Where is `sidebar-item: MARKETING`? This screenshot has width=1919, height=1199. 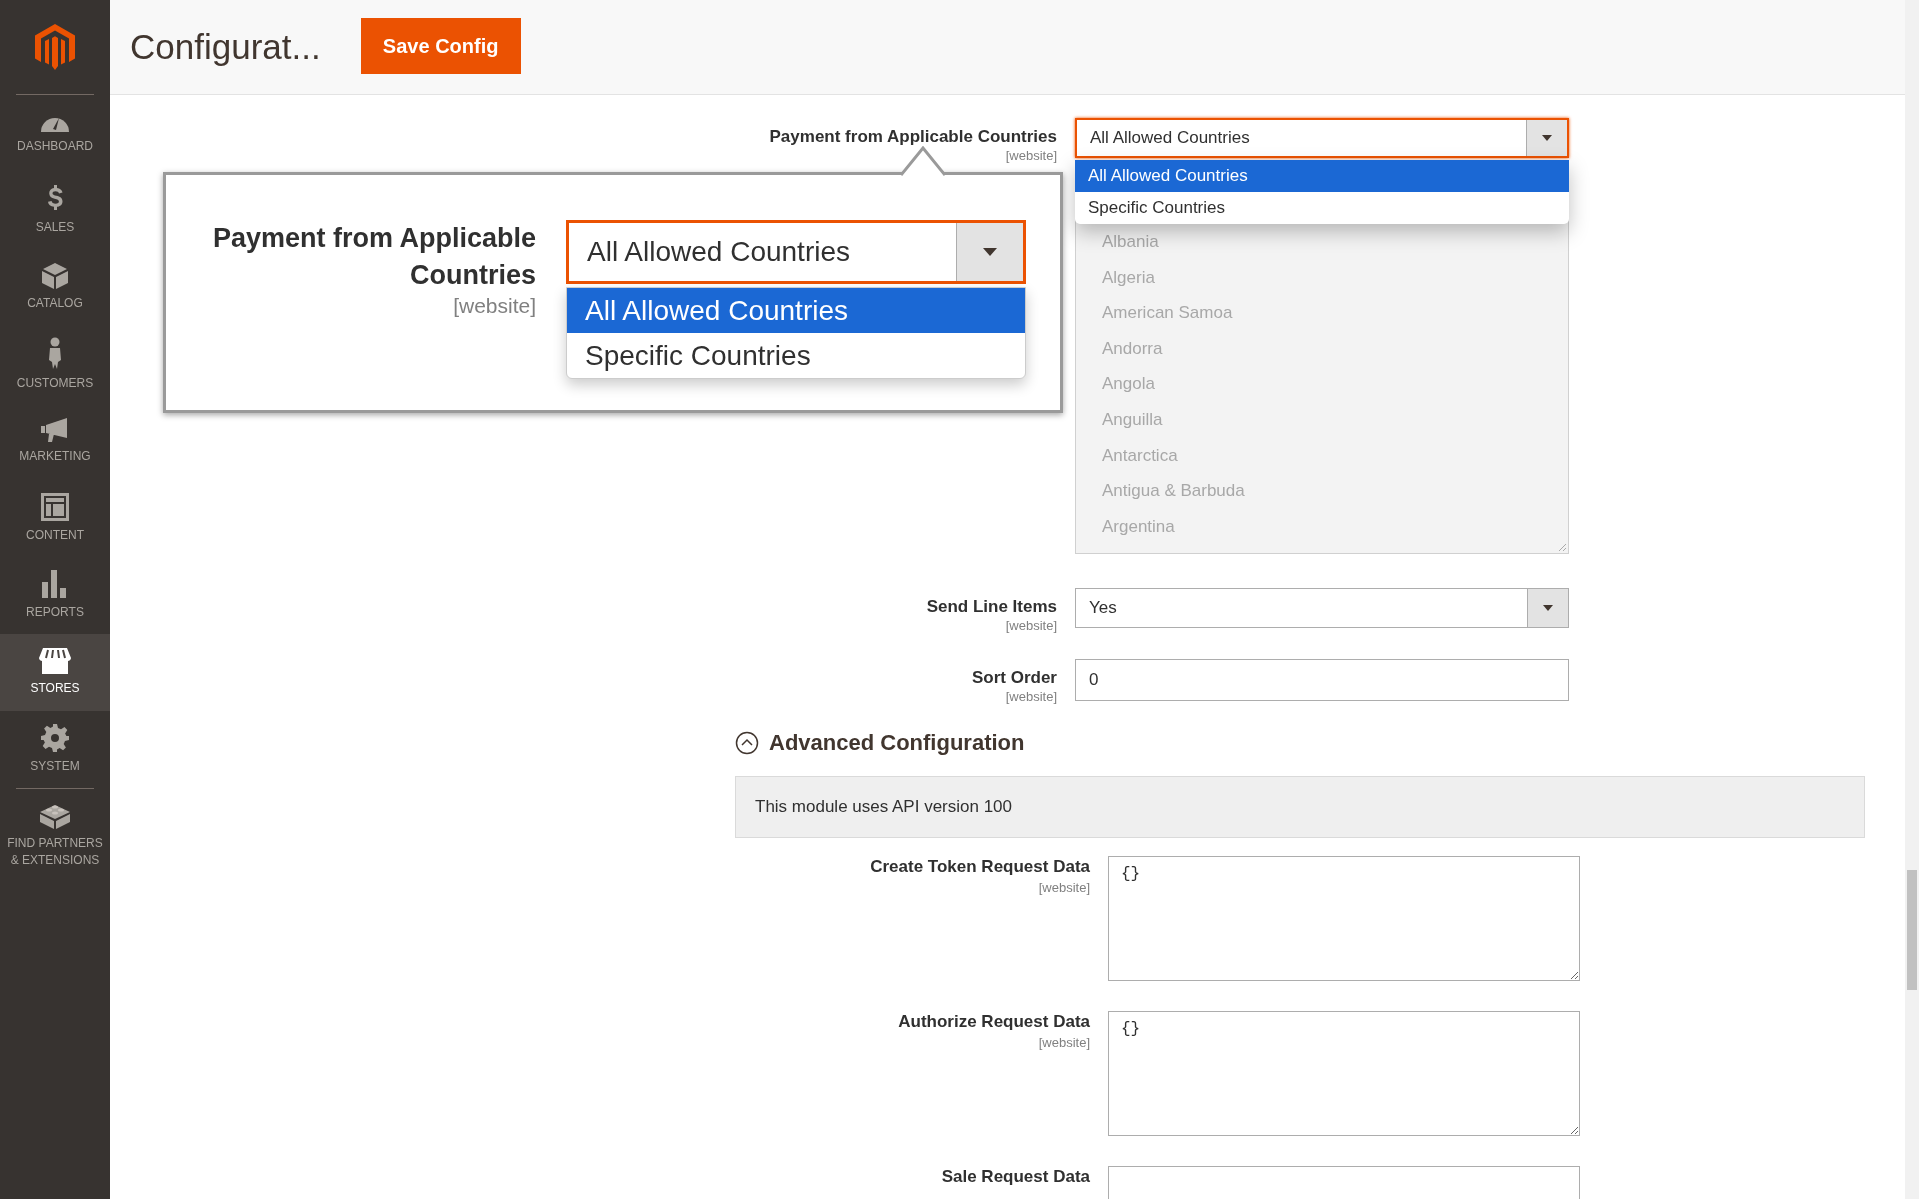
sidebar-item: MARKETING is located at coordinates (55, 441).